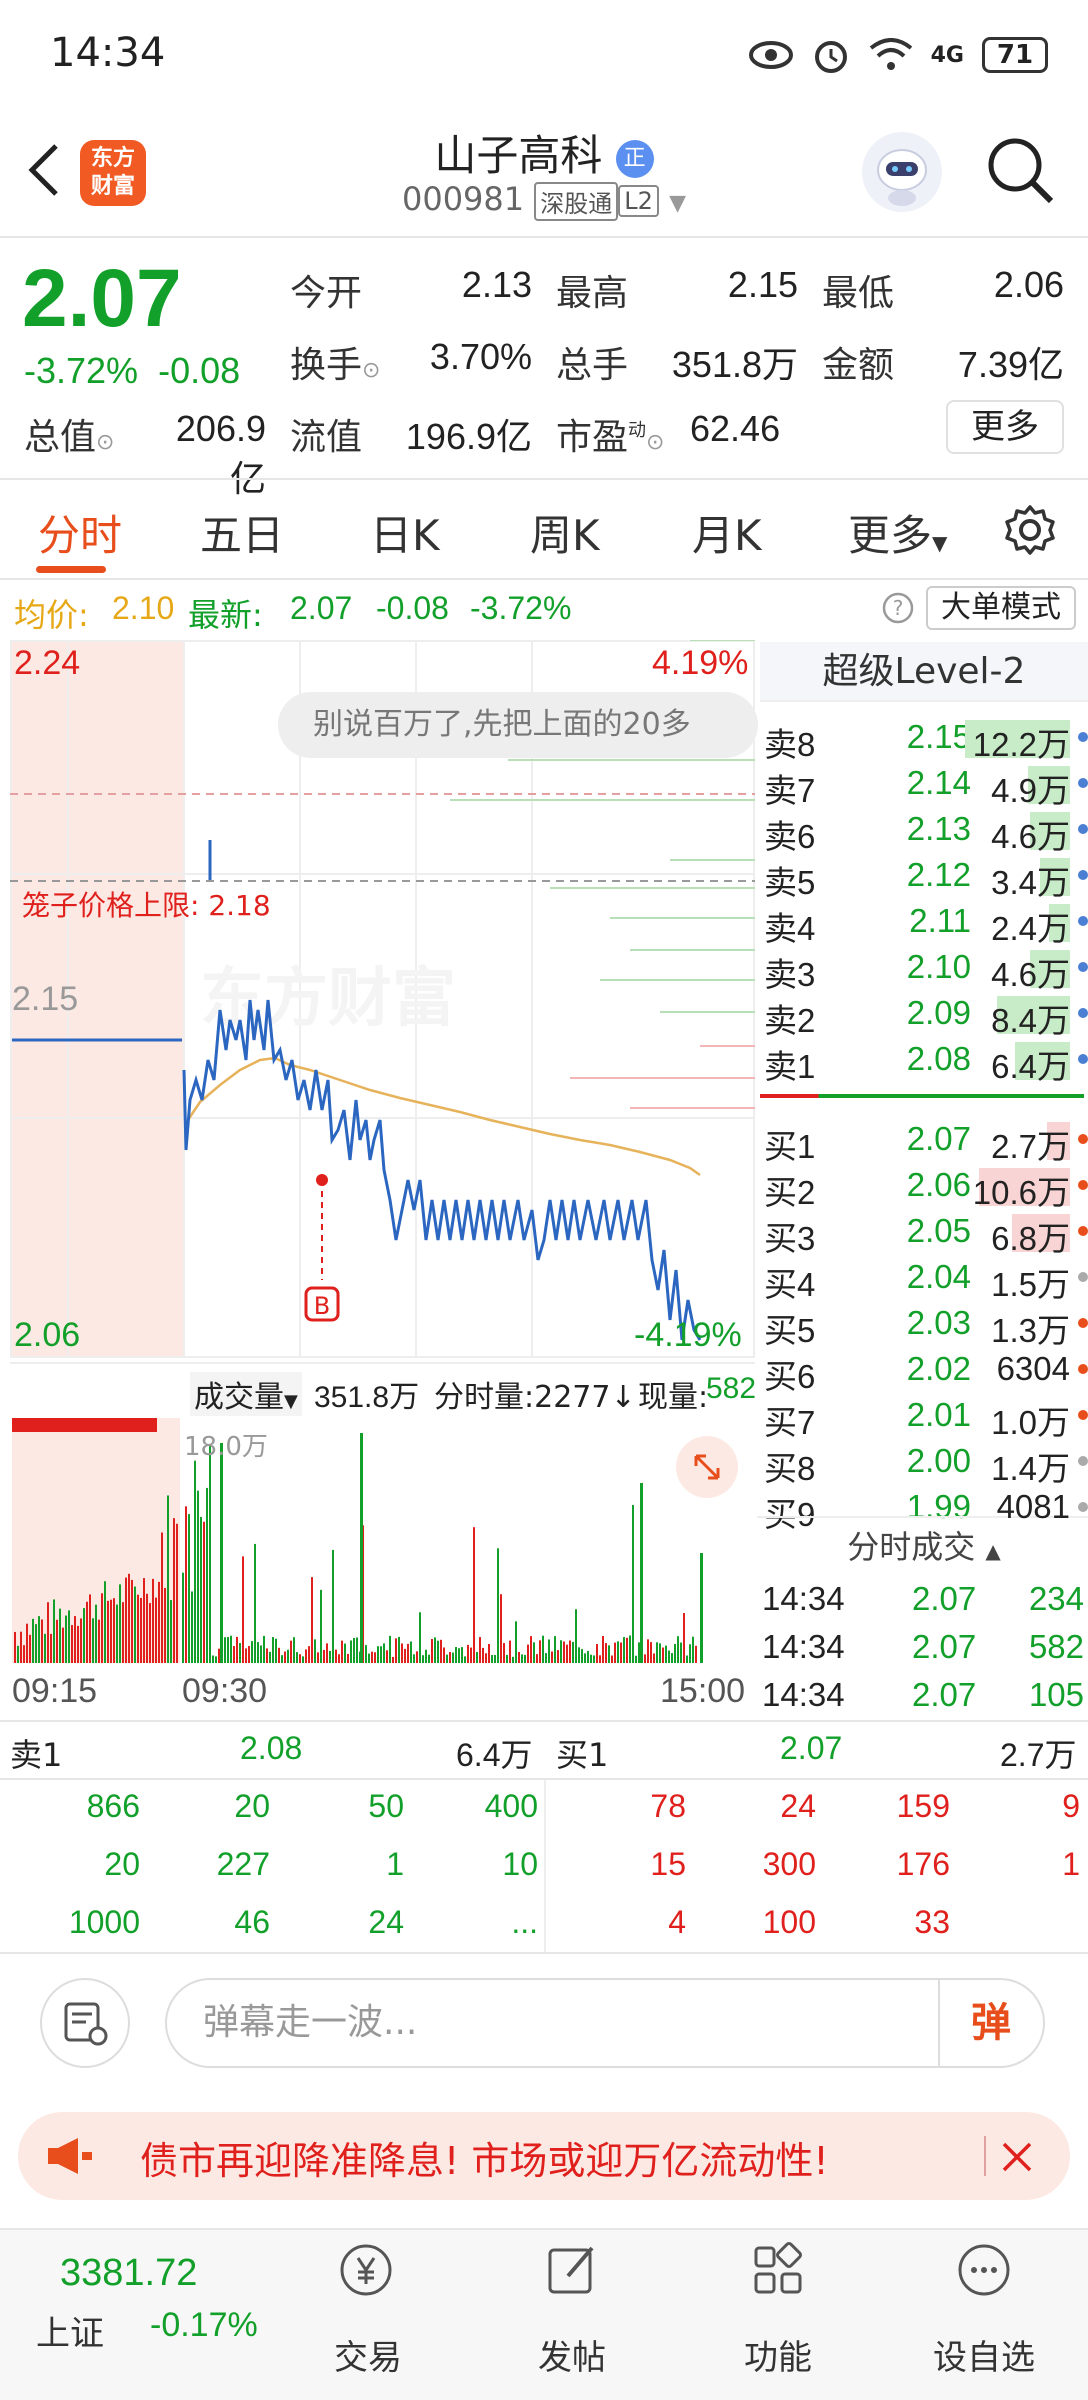 The image size is (1088, 2400). Describe the element at coordinates (924, 1416) in the screenshot. I see `bid-level-row: 买7 2.01 1.0万` at that location.